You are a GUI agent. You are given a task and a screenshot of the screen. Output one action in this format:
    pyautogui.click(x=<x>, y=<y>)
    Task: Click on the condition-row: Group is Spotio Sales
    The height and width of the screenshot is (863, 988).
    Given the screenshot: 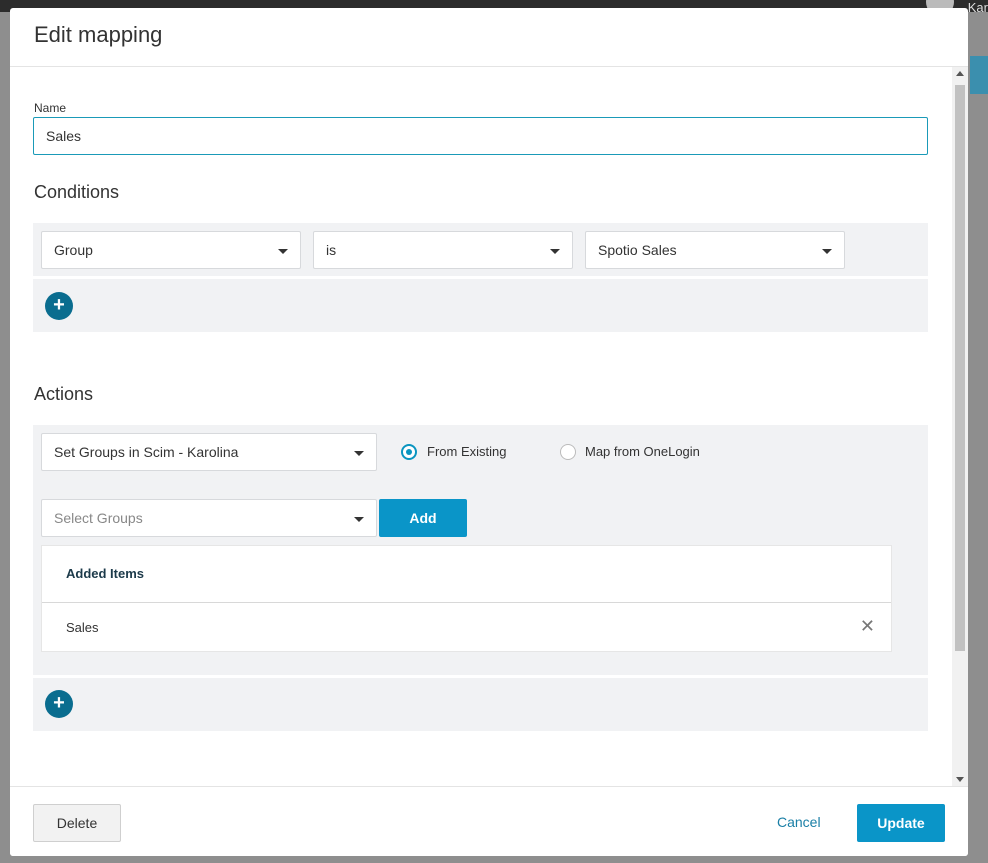 What is the action you would take?
    pyautogui.click(x=480, y=249)
    